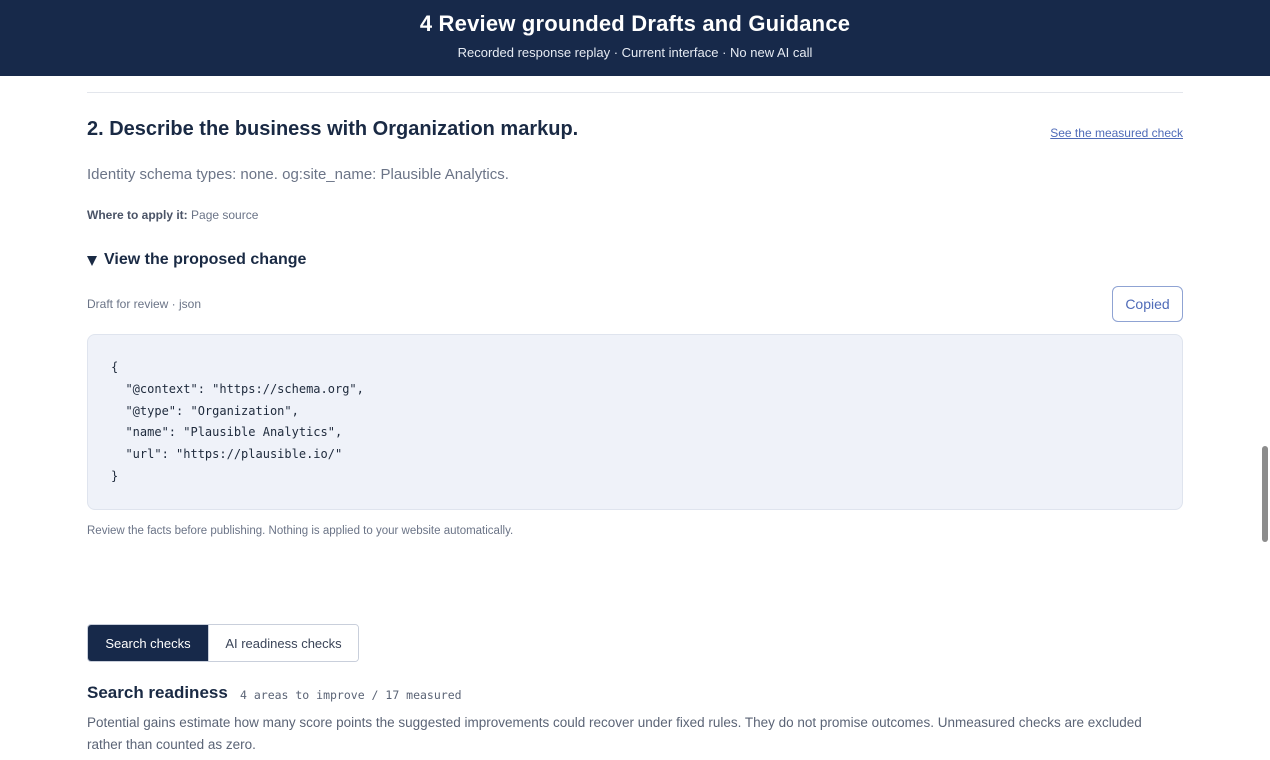 This screenshot has width=1270, height=760. Describe the element at coordinates (227, 432) in the screenshot. I see `code-line: "name": "Plausible Analytics",` at that location.